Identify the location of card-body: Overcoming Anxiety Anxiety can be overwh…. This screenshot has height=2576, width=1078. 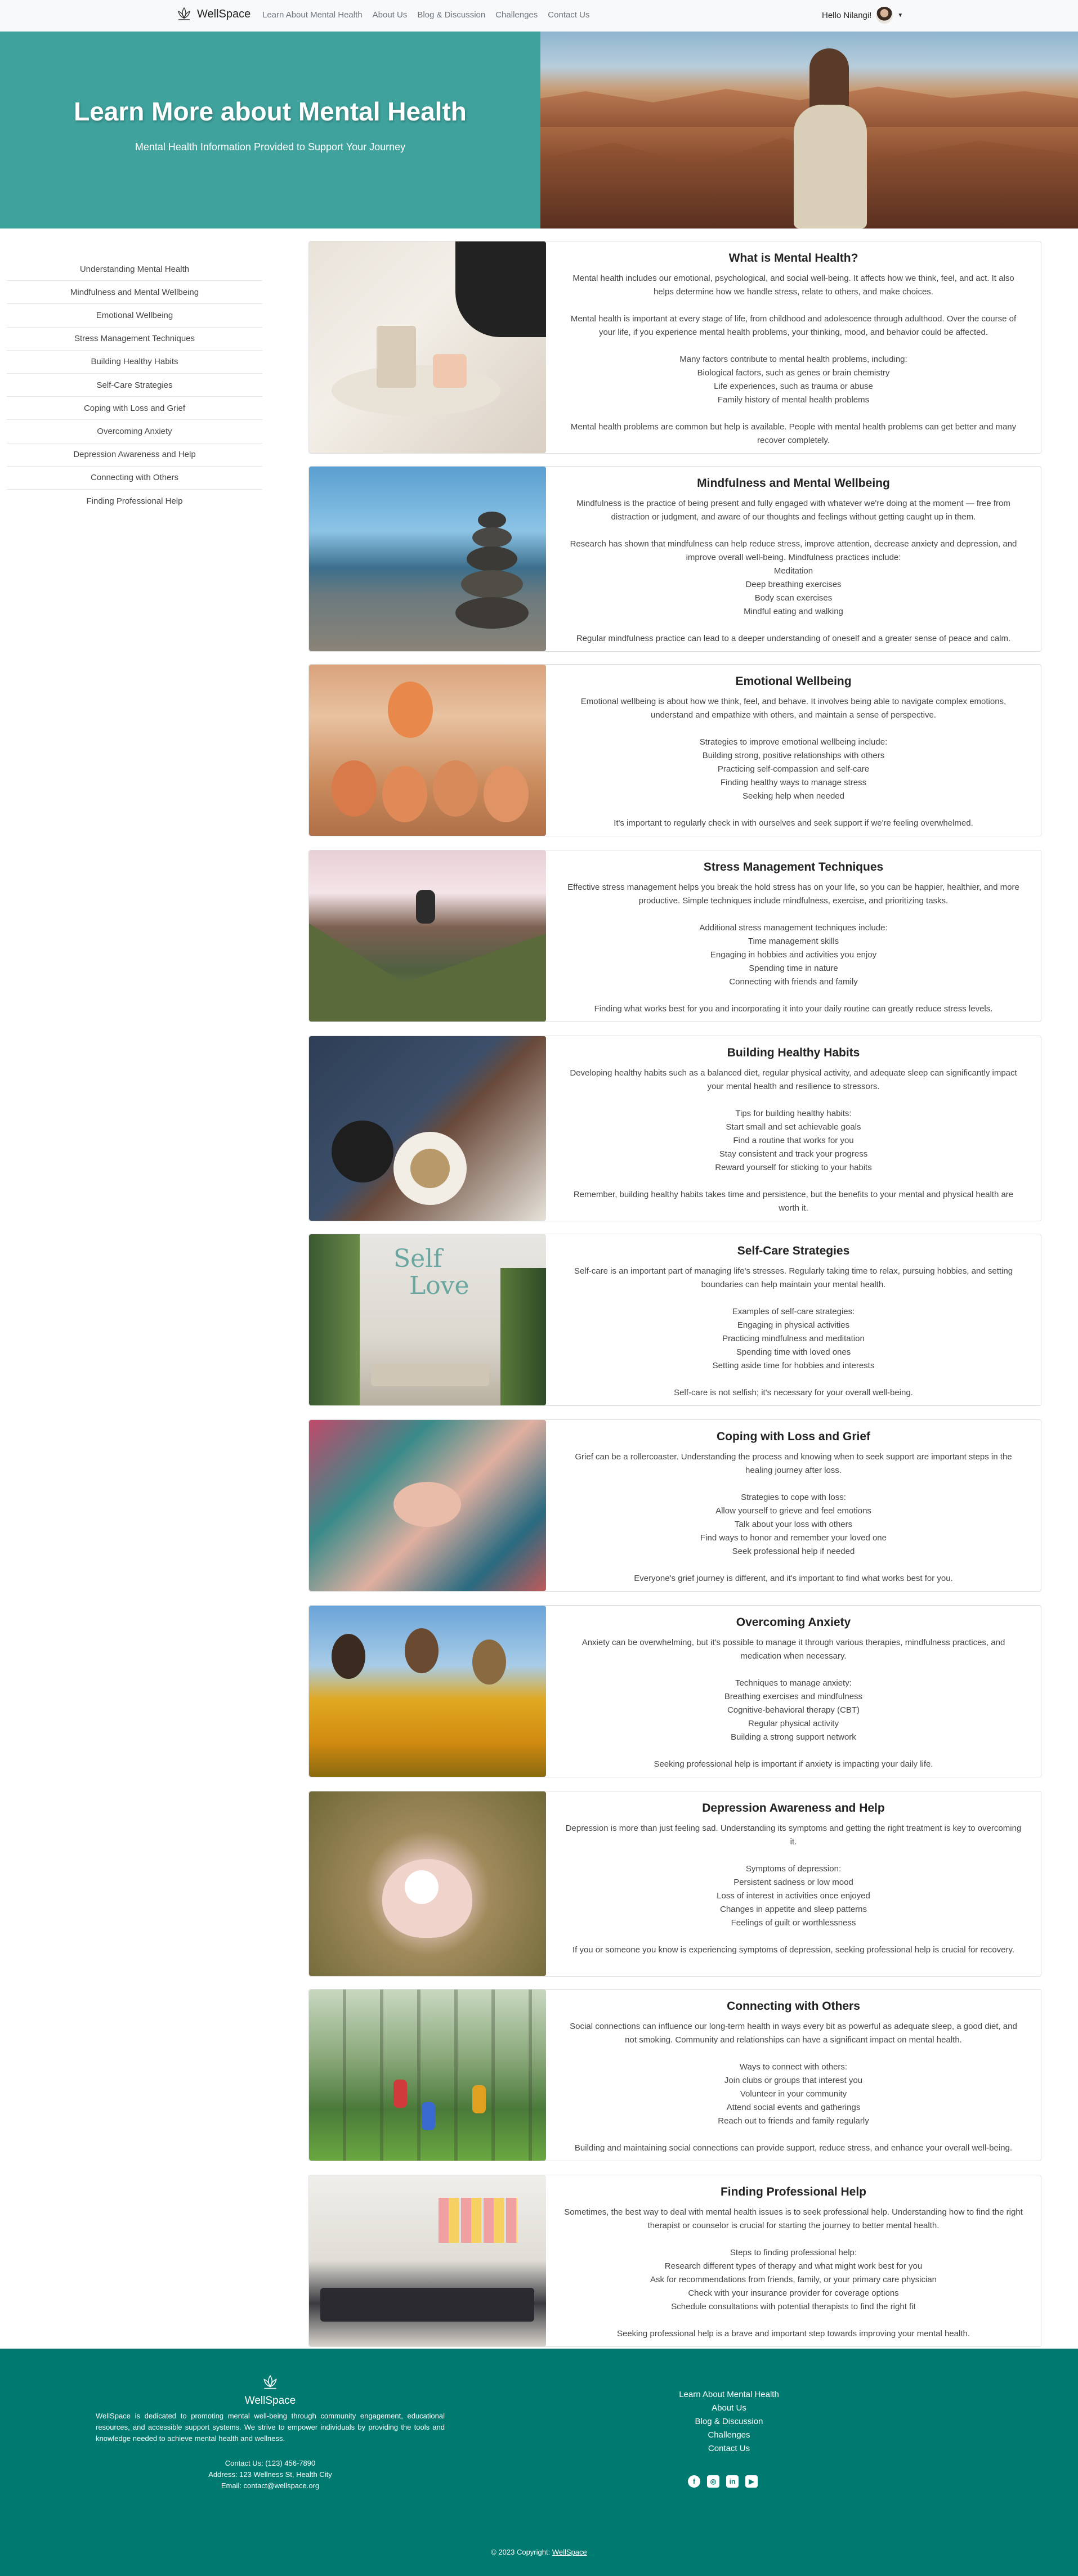
(793, 1691).